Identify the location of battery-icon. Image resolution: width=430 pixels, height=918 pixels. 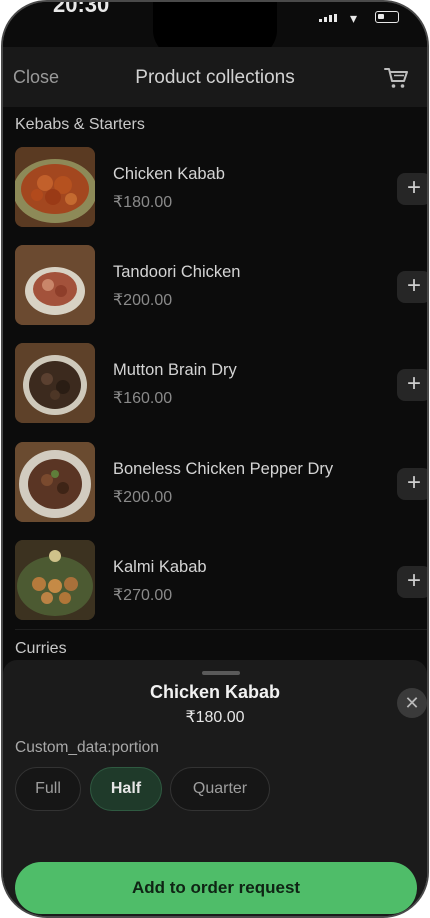
(387, 17).